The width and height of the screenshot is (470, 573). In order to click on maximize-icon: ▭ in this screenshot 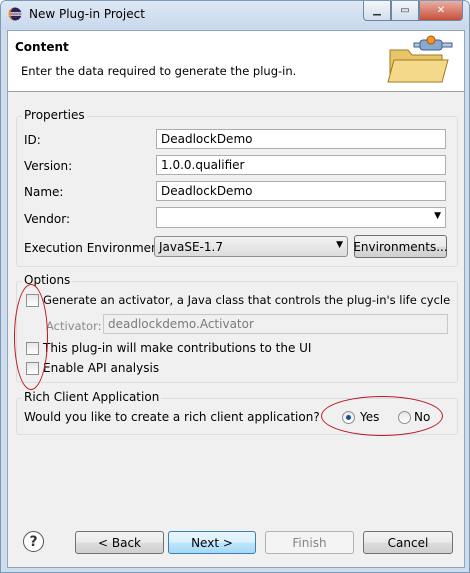, I will do `click(405, 10)`.